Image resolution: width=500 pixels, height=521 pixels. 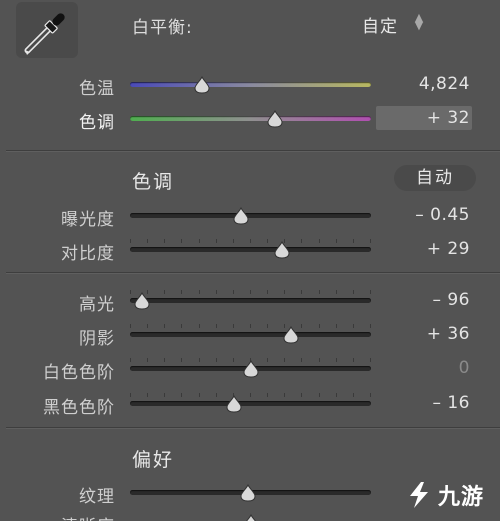 I want to click on texture-slider-thumb, so click(x=248, y=493).